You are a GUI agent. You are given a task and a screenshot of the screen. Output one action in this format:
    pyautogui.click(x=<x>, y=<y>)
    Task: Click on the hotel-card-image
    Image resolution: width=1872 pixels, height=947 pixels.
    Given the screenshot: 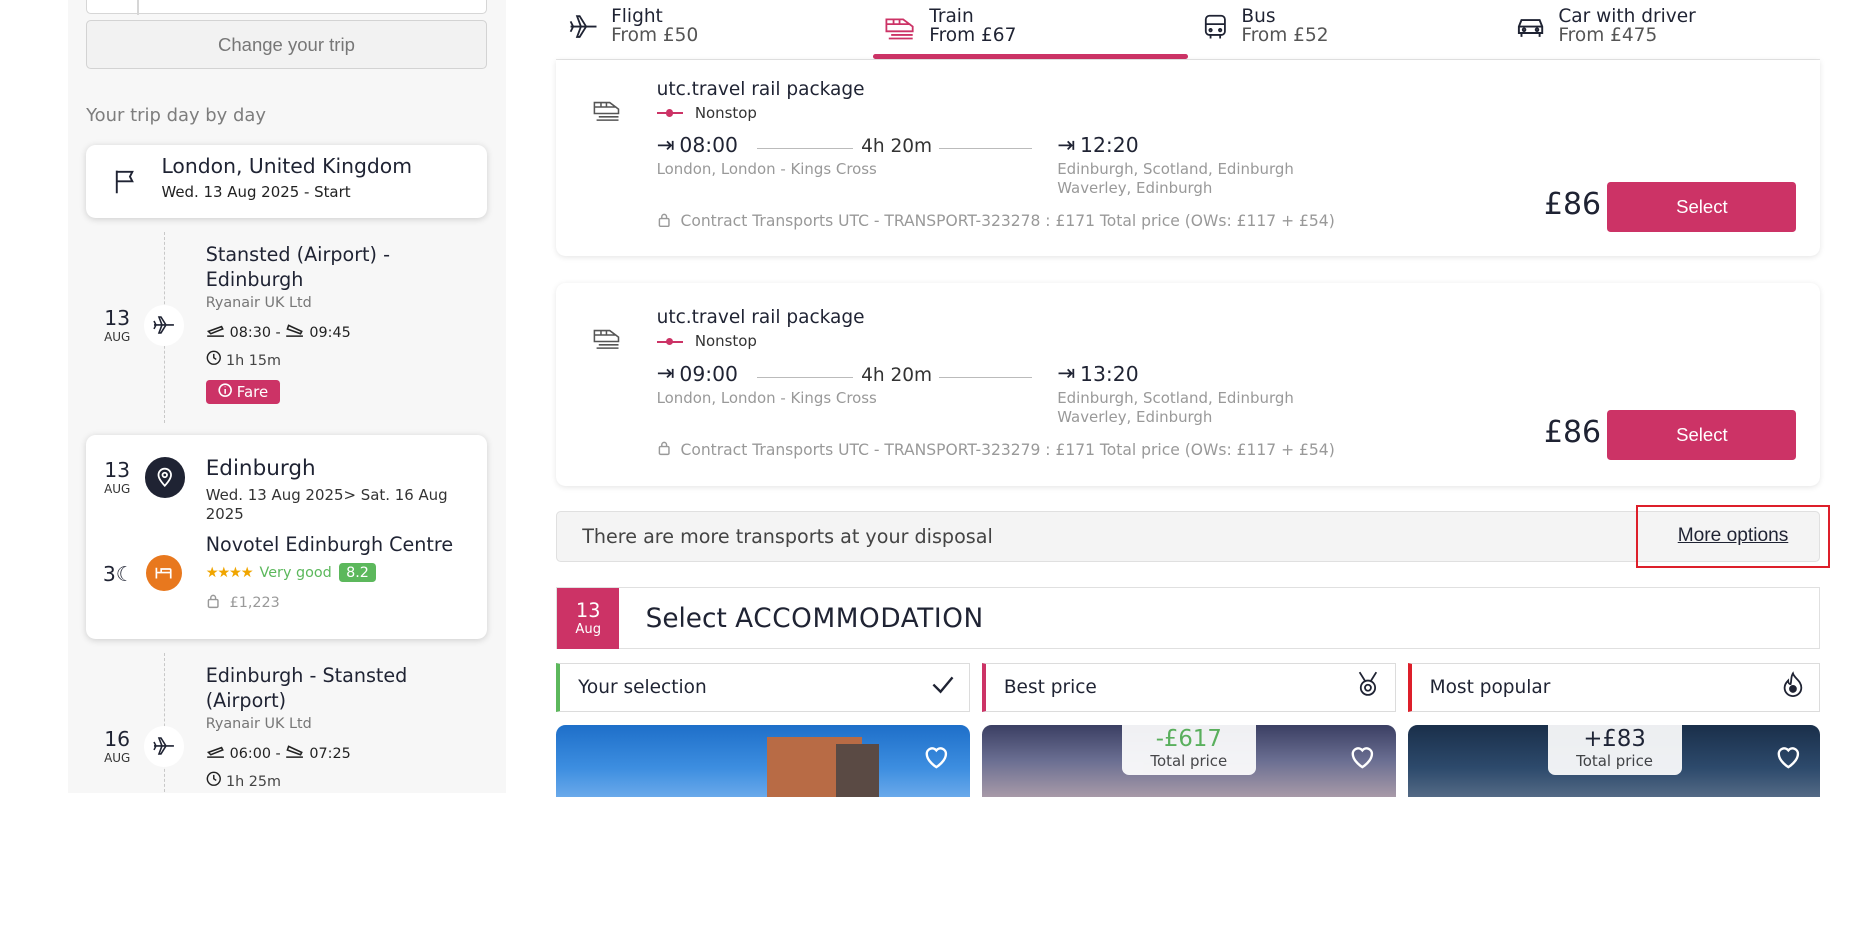 What is the action you would take?
    pyautogui.click(x=763, y=760)
    